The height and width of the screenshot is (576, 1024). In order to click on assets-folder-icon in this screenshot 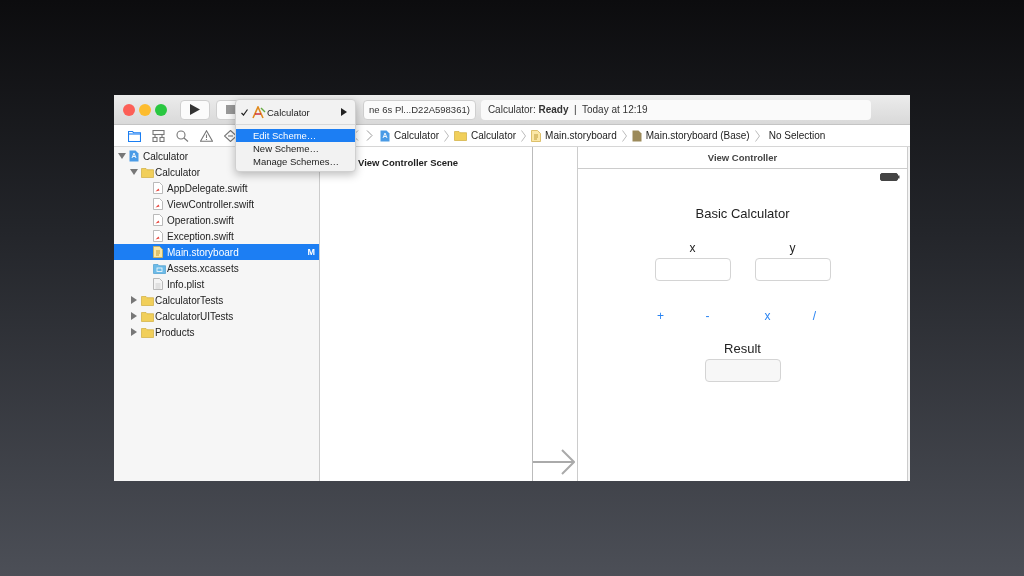, I will do `click(159, 268)`.